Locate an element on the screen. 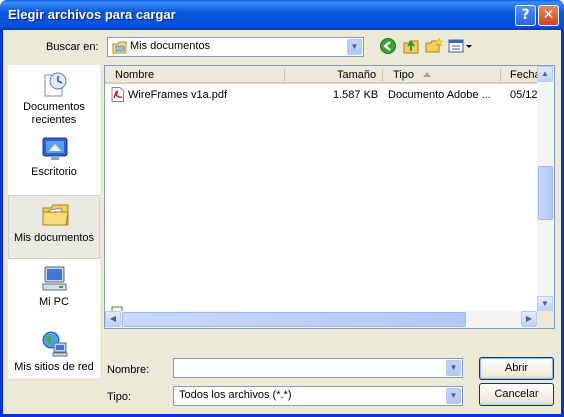 The height and width of the screenshot is (417, 564). place-desktop: Escritorio is located at coordinates (54, 162).